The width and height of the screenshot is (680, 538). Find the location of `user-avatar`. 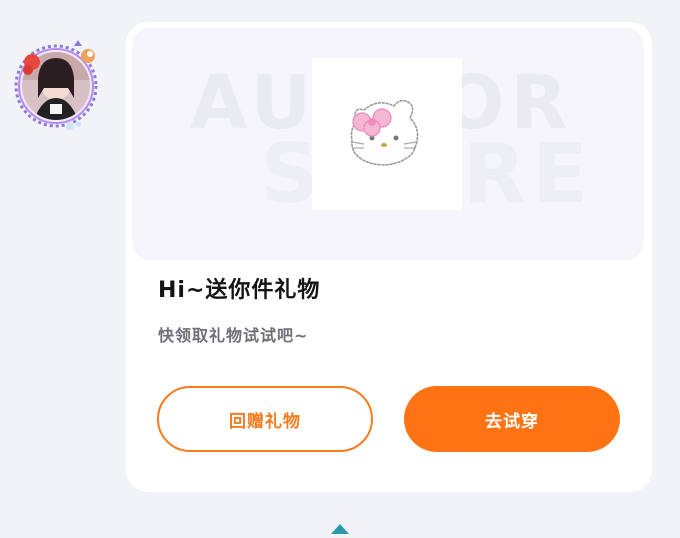

user-avatar is located at coordinates (56, 85).